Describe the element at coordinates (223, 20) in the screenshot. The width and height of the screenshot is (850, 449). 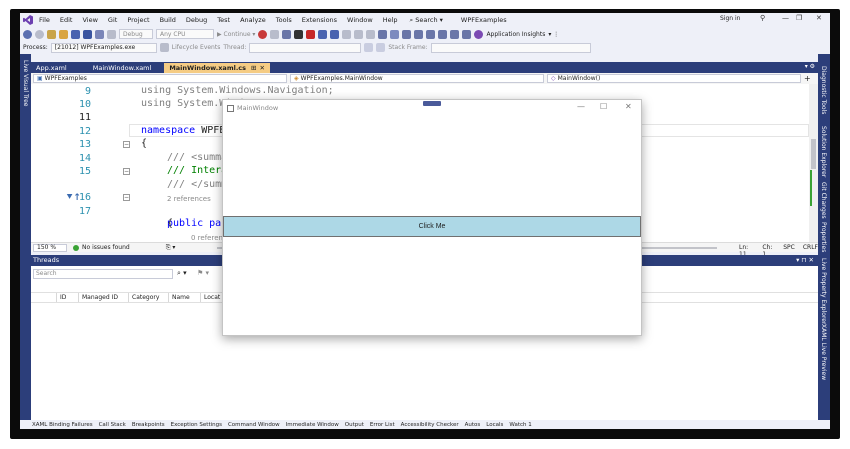
I see `menu-test: Test` at that location.